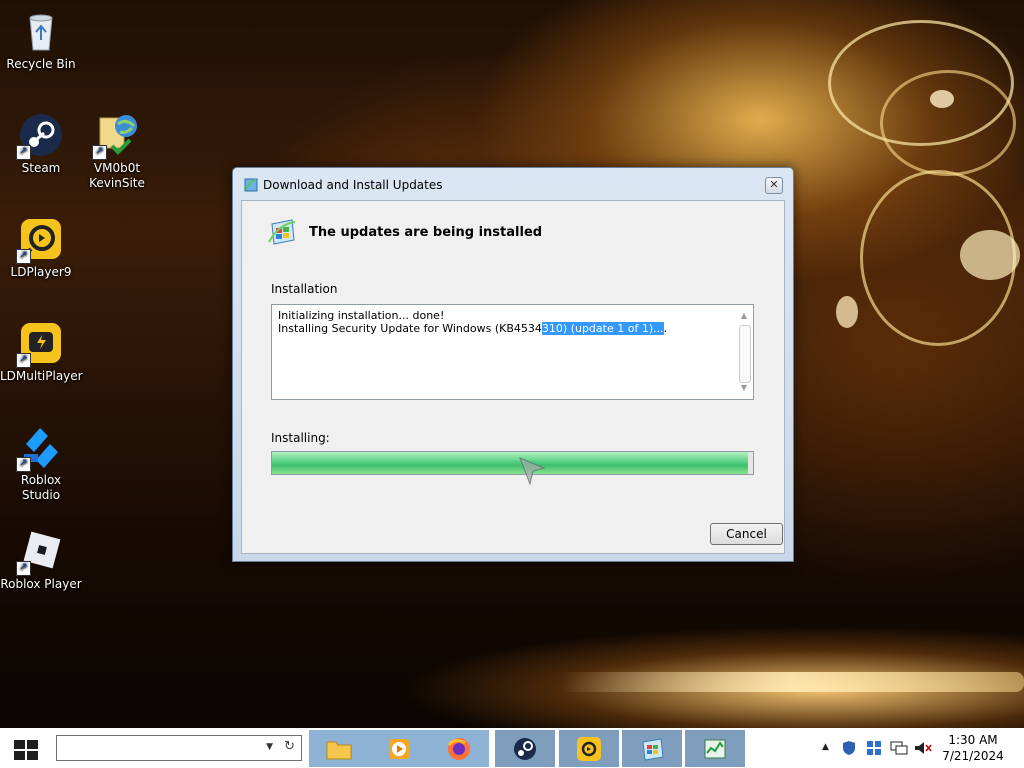 This screenshot has width=1024, height=768. What do you see at coordinates (899, 749) in the screenshot?
I see `network-icon` at bounding box center [899, 749].